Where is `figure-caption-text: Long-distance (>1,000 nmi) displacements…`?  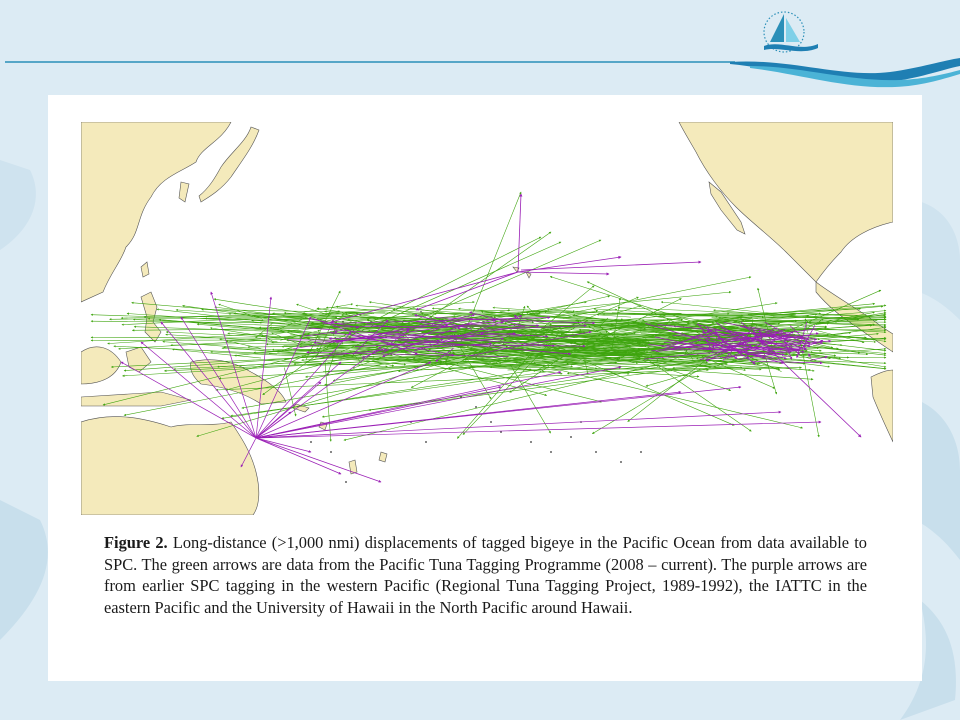
figure-caption-text: Long-distance (>1,000 nmi) displacements… is located at coordinates (485, 575).